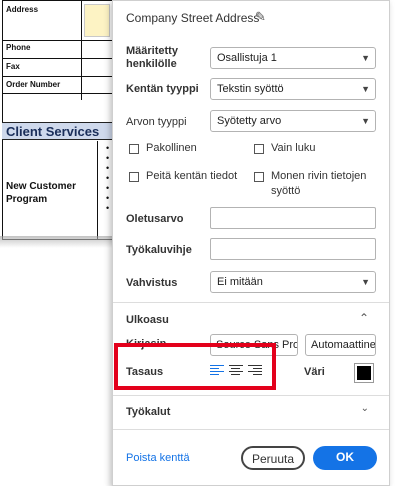  Describe the element at coordinates (293, 148) in the screenshot. I see `read-only-checkbox-label: Vain luku` at that location.